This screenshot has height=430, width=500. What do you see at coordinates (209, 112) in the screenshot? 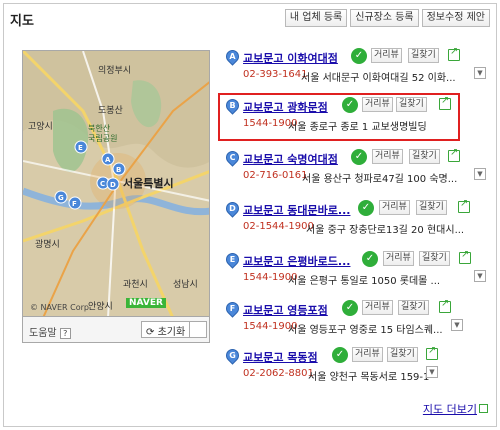
I see `zoom-in-button: +` at bounding box center [209, 112].